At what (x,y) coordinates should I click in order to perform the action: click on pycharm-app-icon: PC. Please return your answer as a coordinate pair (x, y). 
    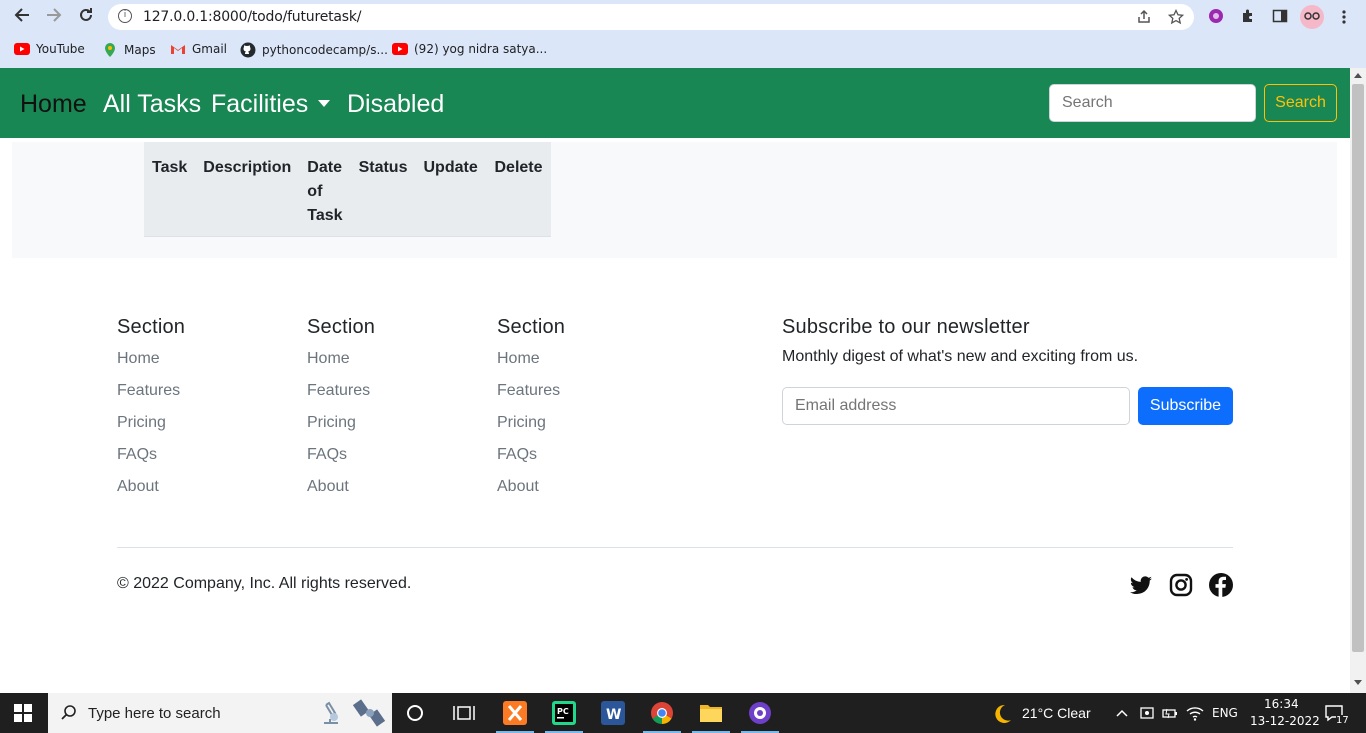
    Looking at the image, I should click on (564, 713).